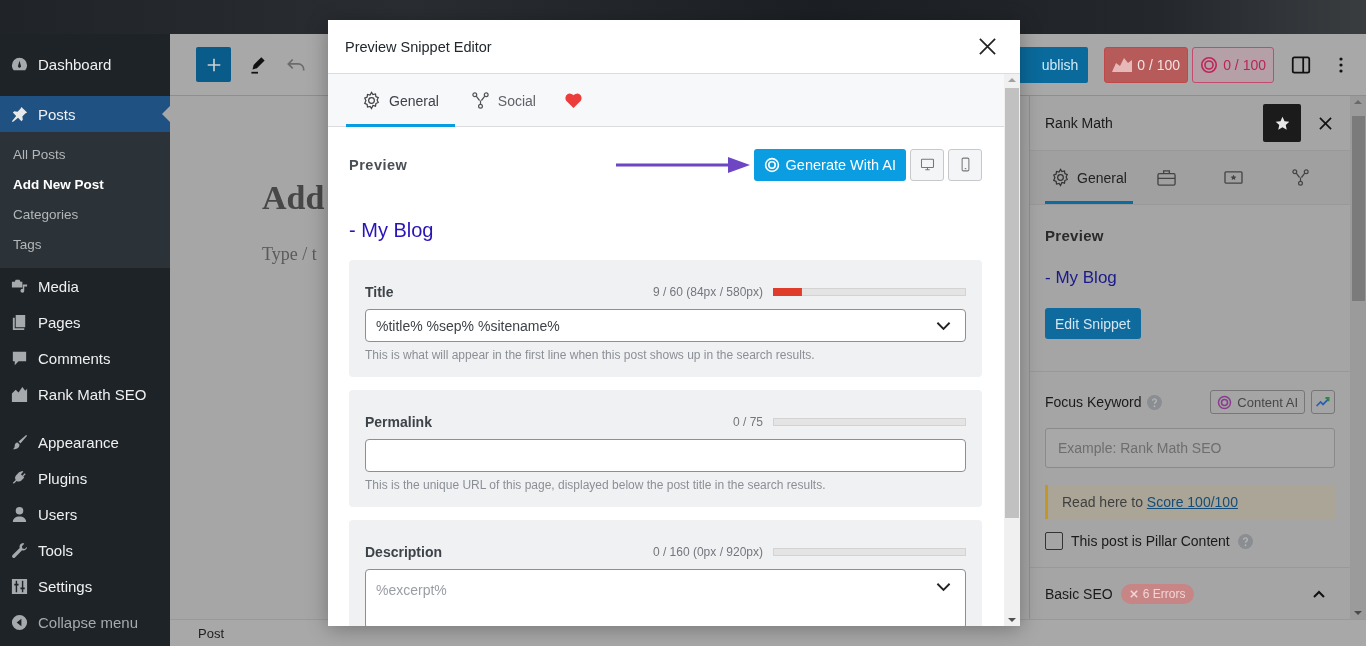 The image size is (1366, 646). I want to click on field-label: Title, so click(379, 292).